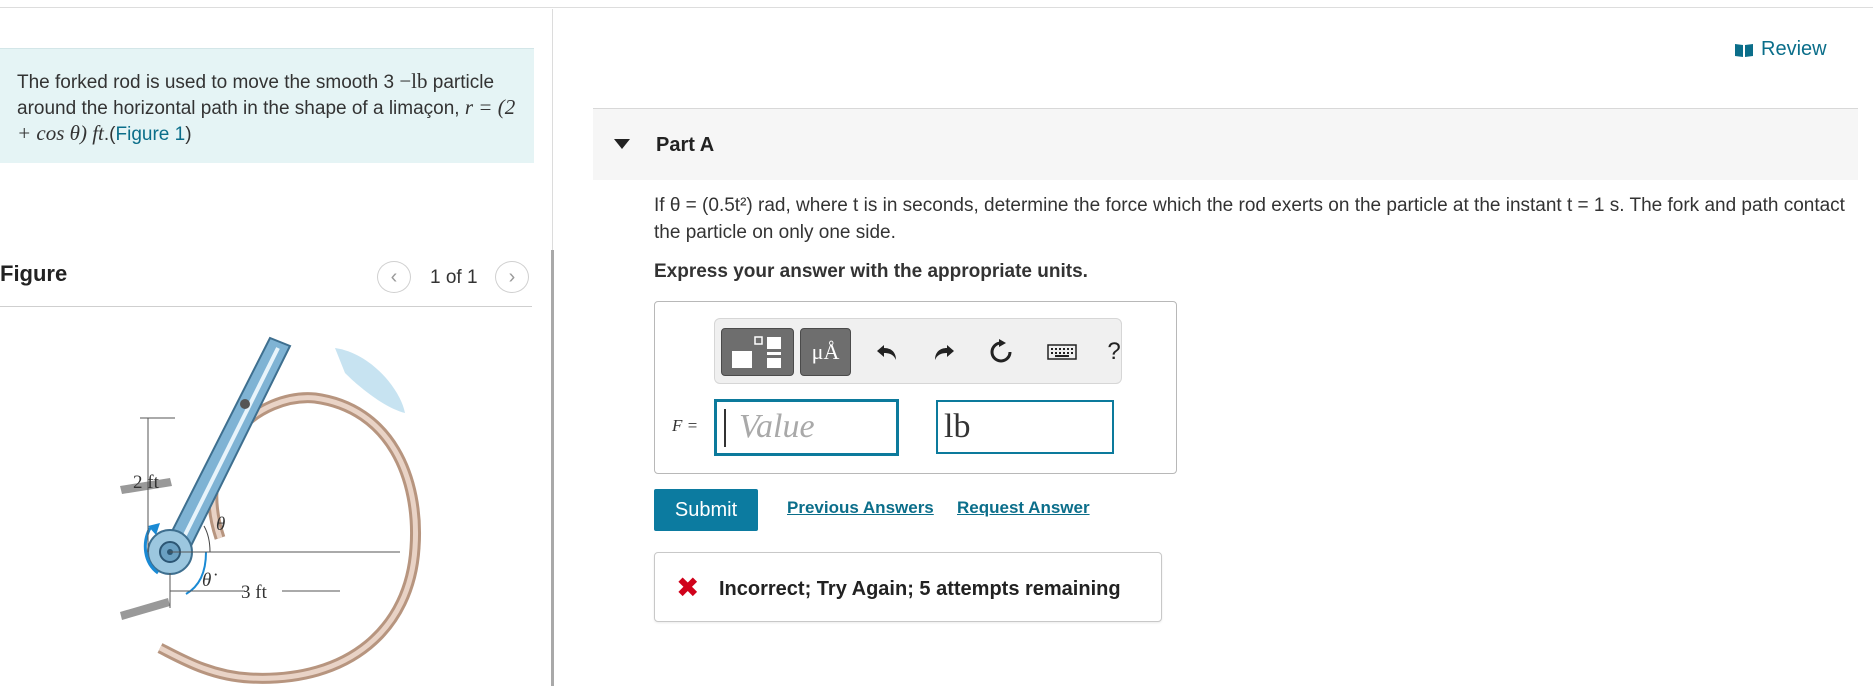 The height and width of the screenshot is (686, 1873). Describe the element at coordinates (887, 352) in the screenshot. I see `undo-icon` at that location.